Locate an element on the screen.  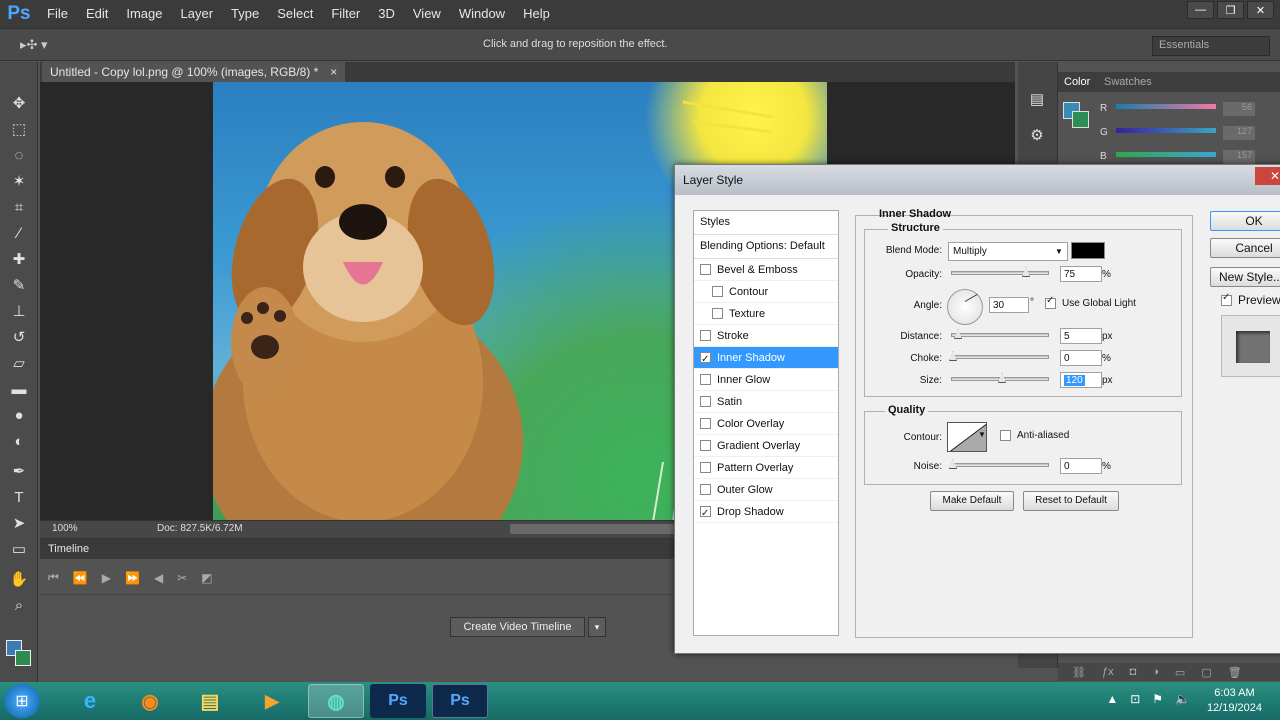
make-default-button: Make Default is located at coordinates (972, 501).